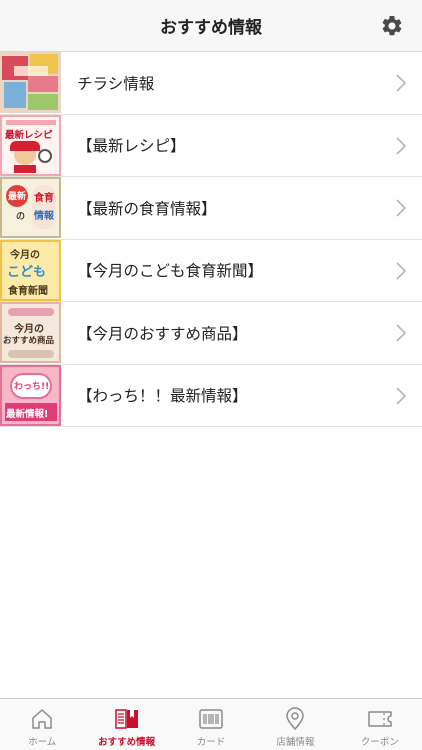  I want to click on tab-label: 店舗情報, so click(295, 742).